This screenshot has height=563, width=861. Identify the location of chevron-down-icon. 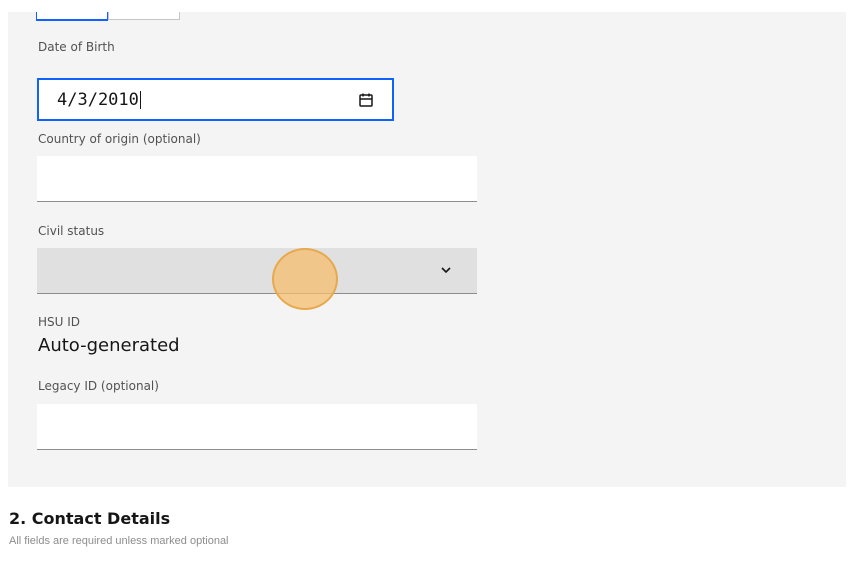
(446, 270).